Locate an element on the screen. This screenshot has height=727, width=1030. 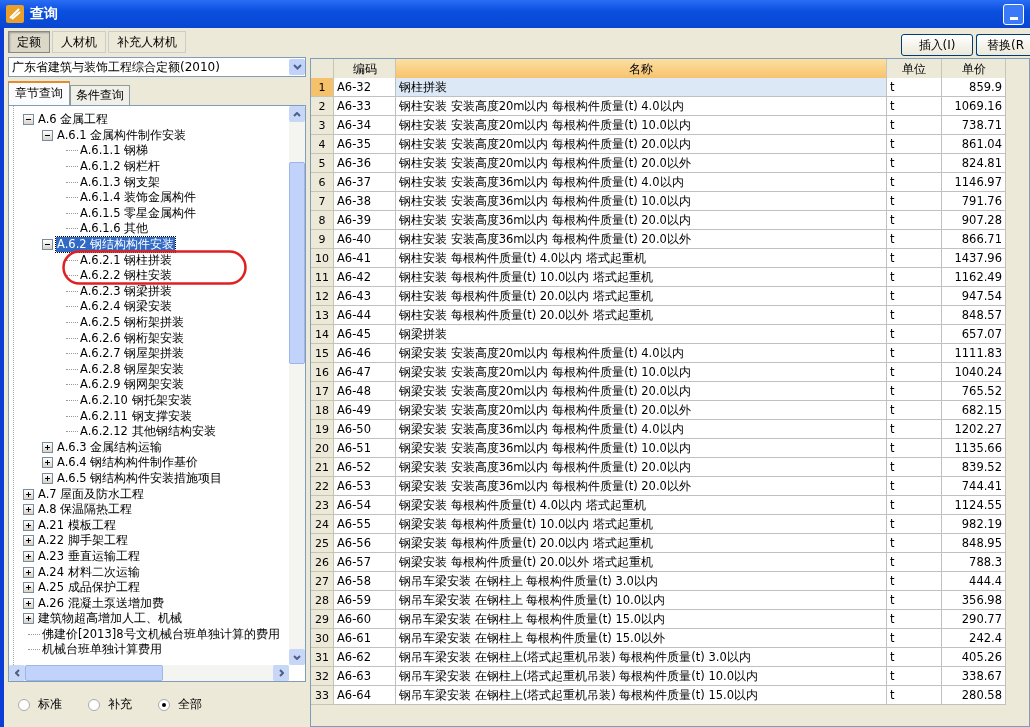
tree-item: A.24 材料二次运输 is located at coordinates (89, 572).